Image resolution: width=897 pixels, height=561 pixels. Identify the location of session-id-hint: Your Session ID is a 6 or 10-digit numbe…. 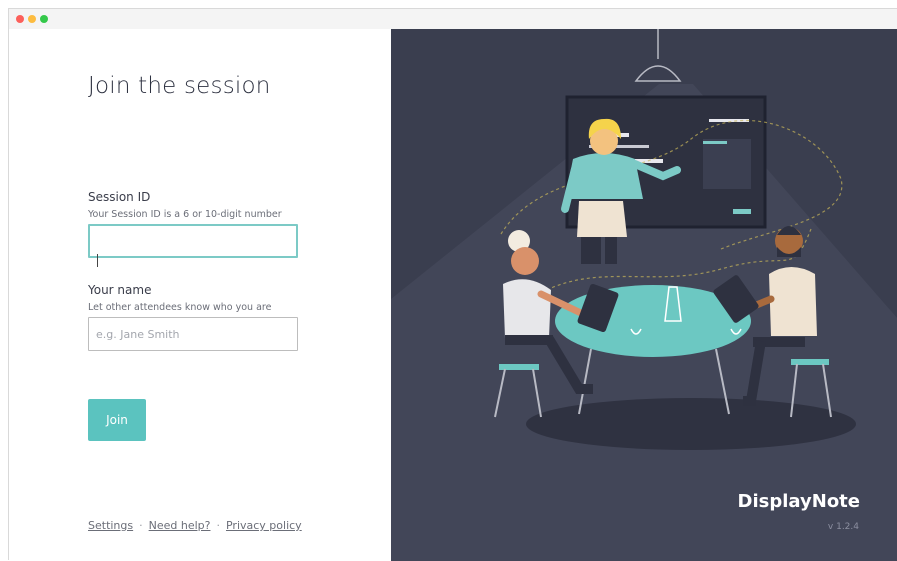
(185, 214).